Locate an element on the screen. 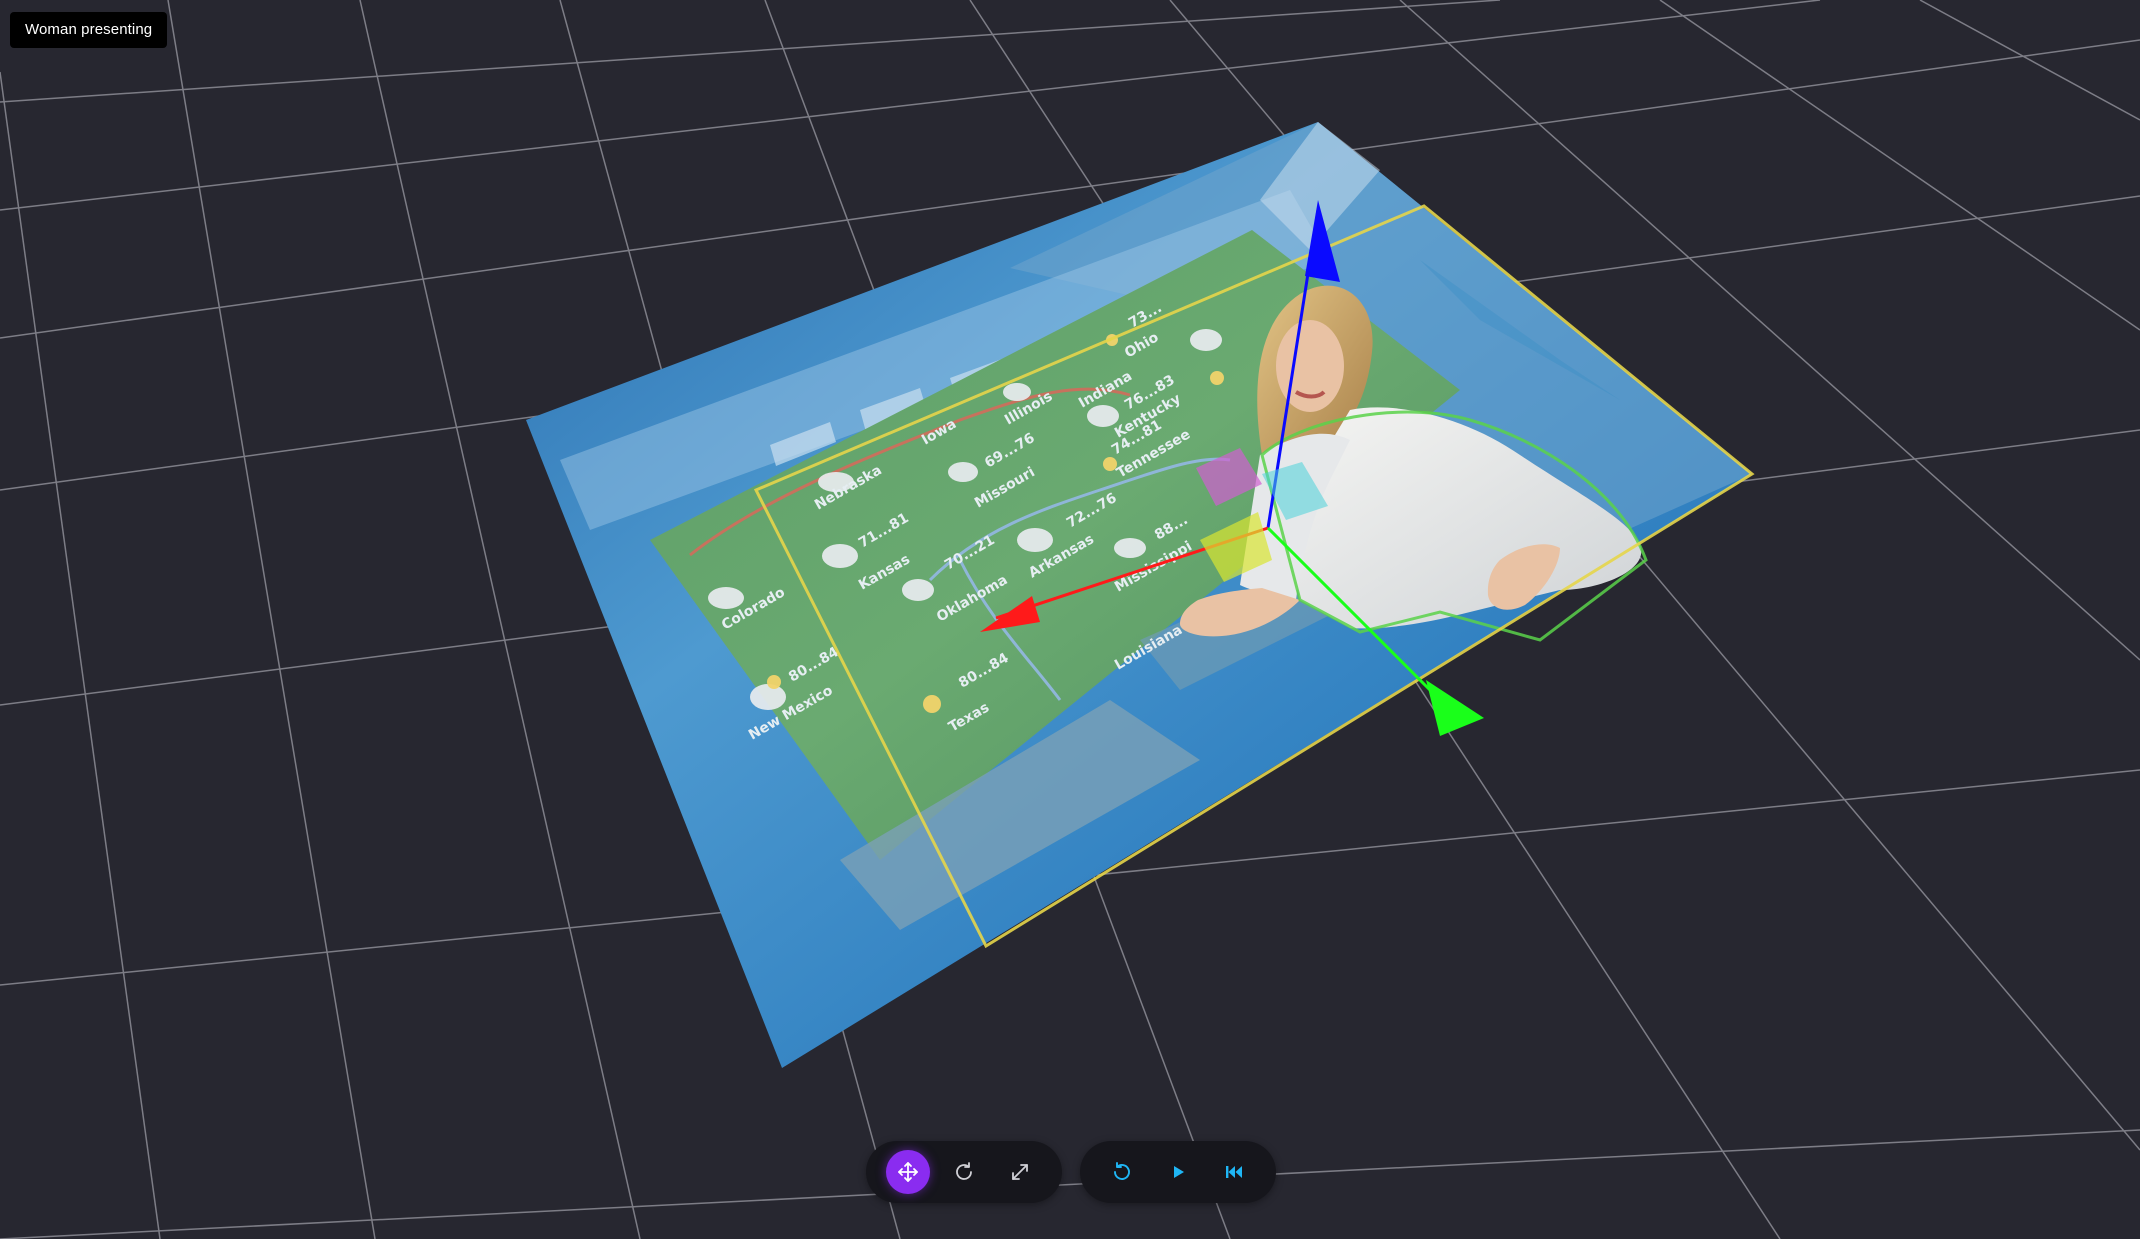 This screenshot has height=1239, width=2140. rotate-tool-button is located at coordinates (964, 1172).